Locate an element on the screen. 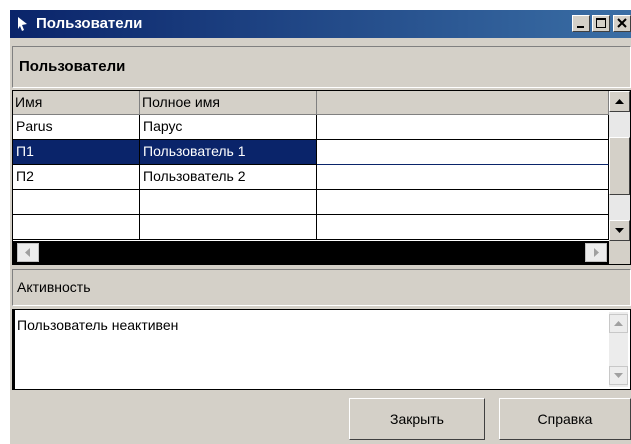 The width and height of the screenshot is (631, 444). grid-header: Имя Полное имя is located at coordinates (311, 103).